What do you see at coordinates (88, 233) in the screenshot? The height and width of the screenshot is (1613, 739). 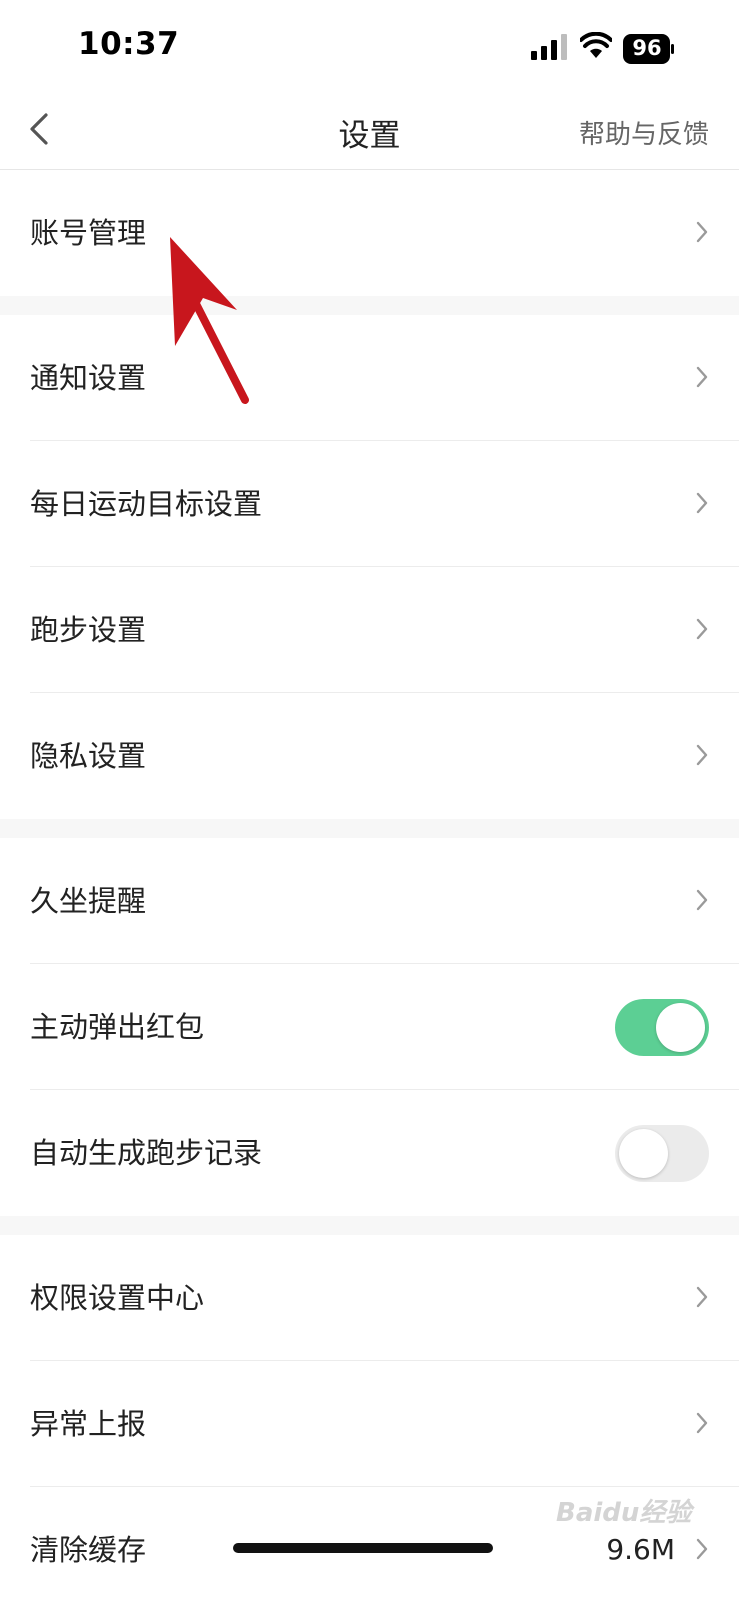 I see `row-label: 账号管理` at bounding box center [88, 233].